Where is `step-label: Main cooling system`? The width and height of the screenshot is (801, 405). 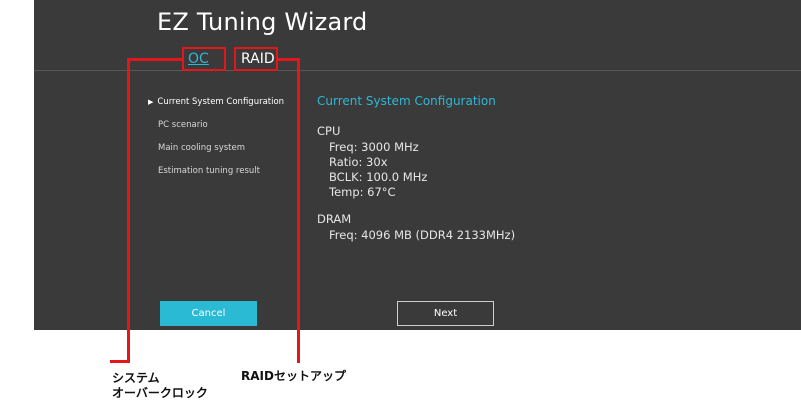 step-label: Main cooling system is located at coordinates (202, 148).